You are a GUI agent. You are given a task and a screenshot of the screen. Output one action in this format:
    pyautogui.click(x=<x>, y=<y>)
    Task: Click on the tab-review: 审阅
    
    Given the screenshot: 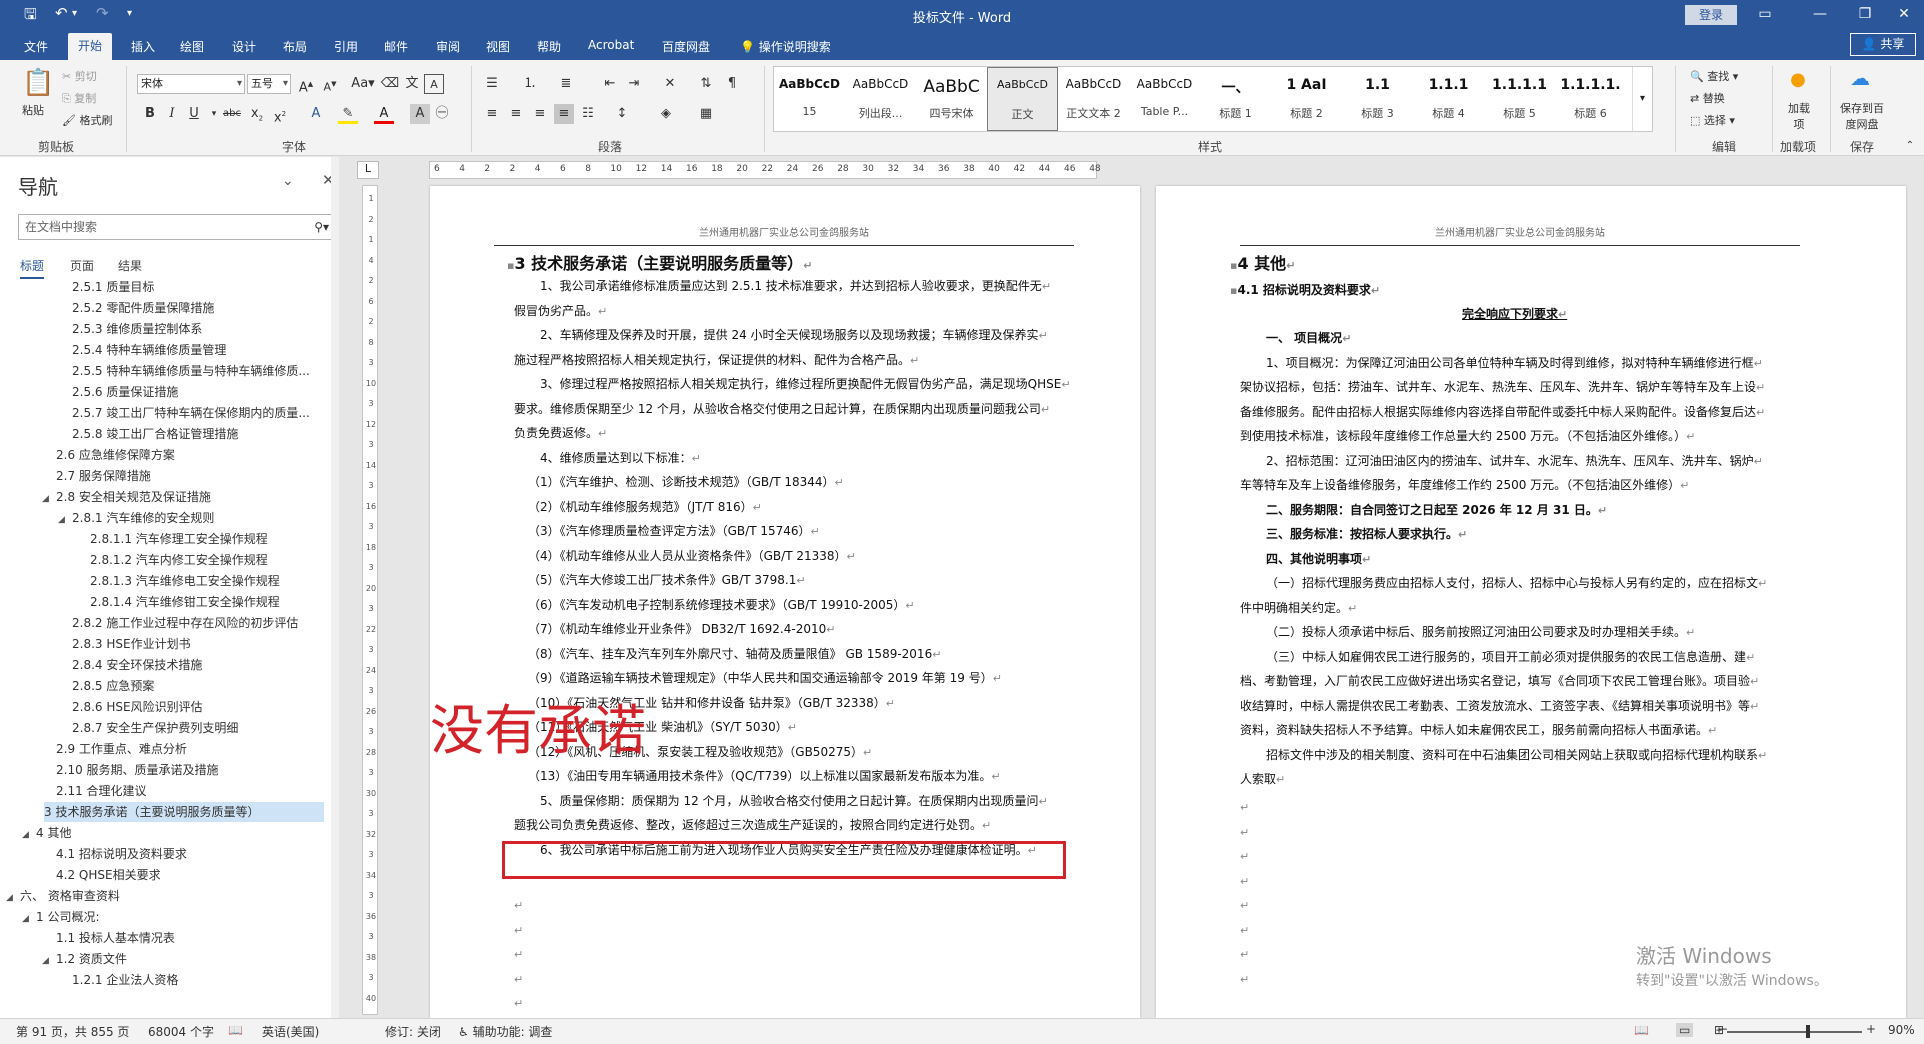 What is the action you would take?
    pyautogui.click(x=448, y=46)
    